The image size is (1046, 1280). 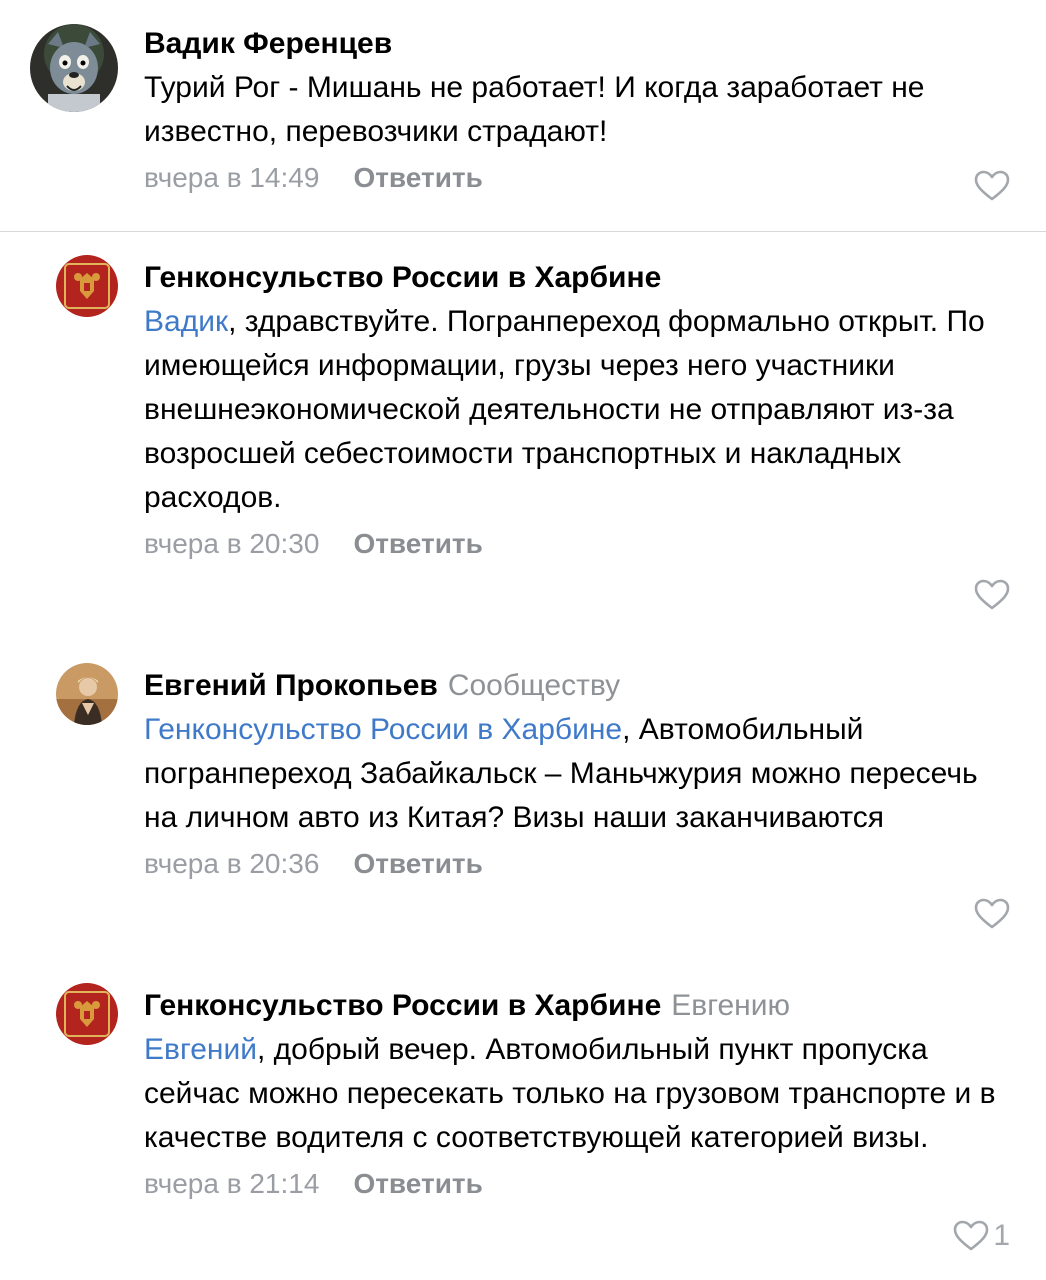 What do you see at coordinates (232, 543) in the screenshot?
I see `timestamp: вчера в 20:30` at bounding box center [232, 543].